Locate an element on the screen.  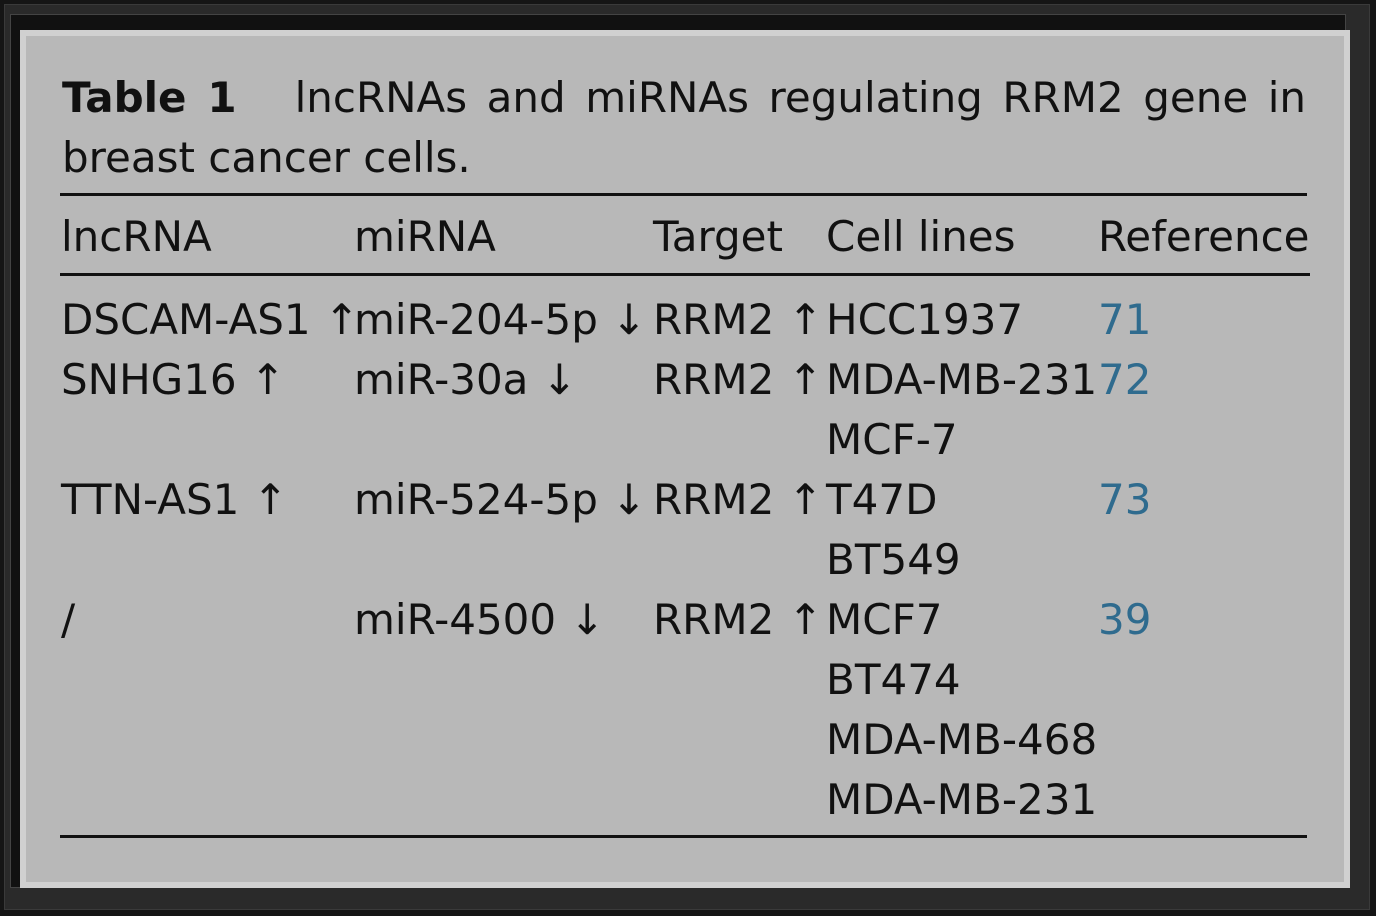
row-3-reference-link: 39 is located at coordinates (1124, 620).